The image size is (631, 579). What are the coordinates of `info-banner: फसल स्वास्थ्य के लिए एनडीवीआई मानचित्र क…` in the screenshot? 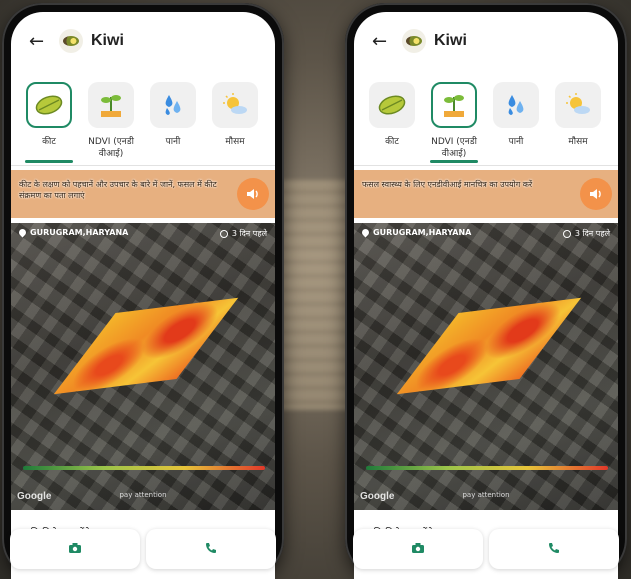 It's located at (486, 194).